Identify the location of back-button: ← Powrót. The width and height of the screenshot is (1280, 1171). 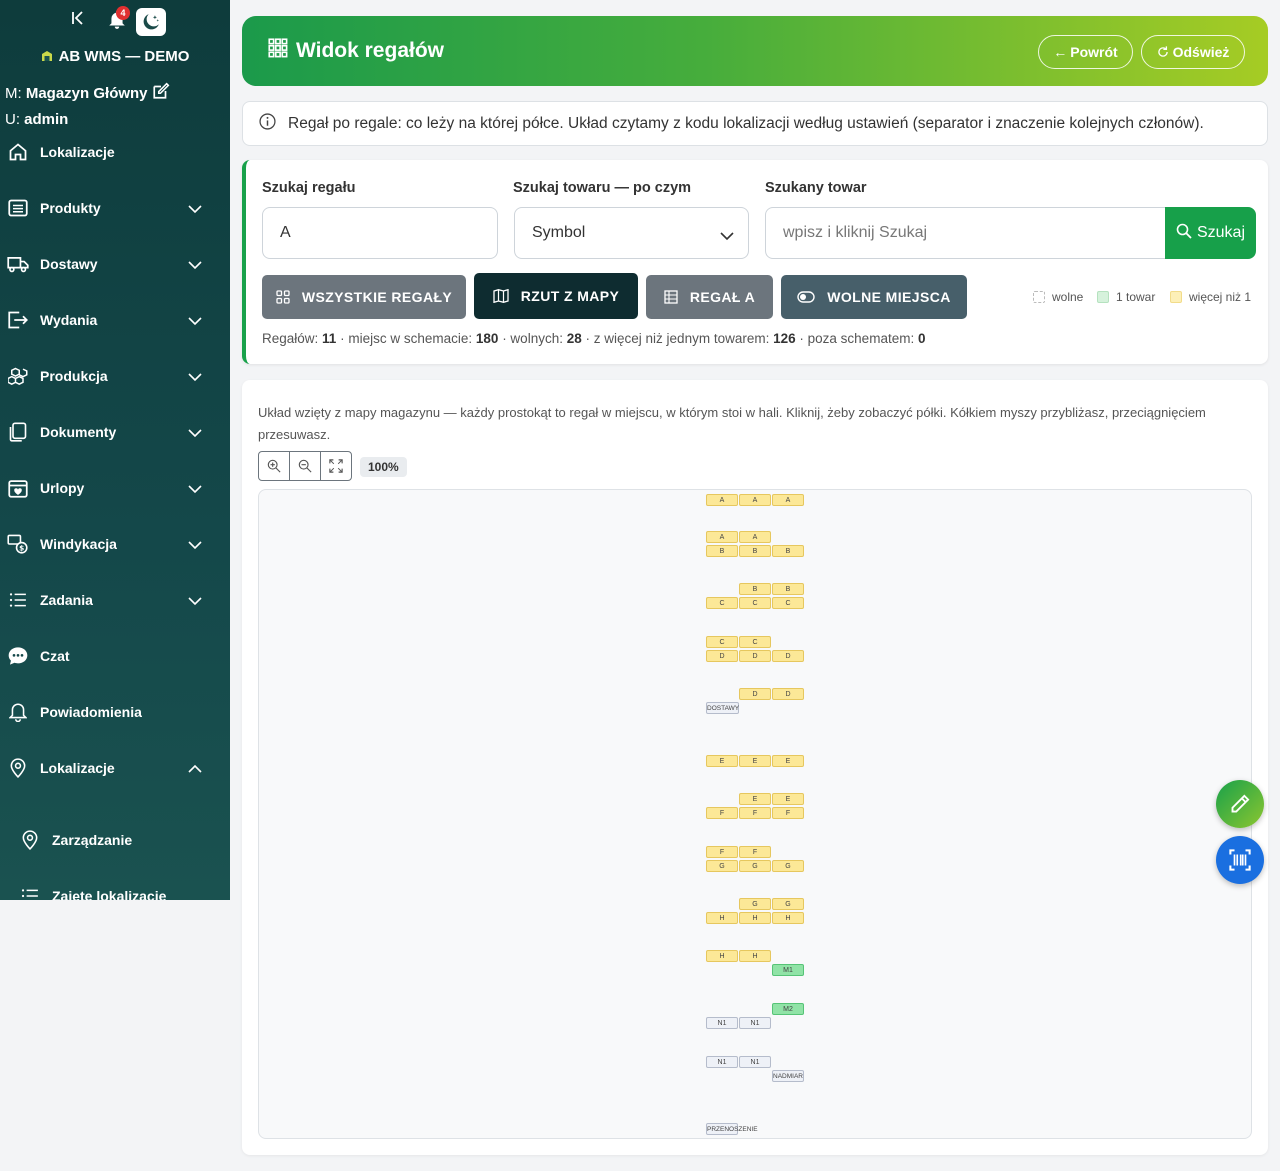
(1085, 52).